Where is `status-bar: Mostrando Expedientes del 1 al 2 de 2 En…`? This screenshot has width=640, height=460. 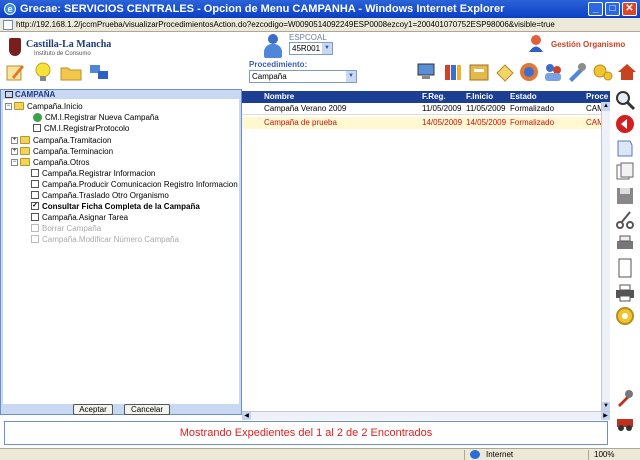
status-bar: Mostrando Expedientes del 1 al 2 de 2 En… is located at coordinates (306, 433).